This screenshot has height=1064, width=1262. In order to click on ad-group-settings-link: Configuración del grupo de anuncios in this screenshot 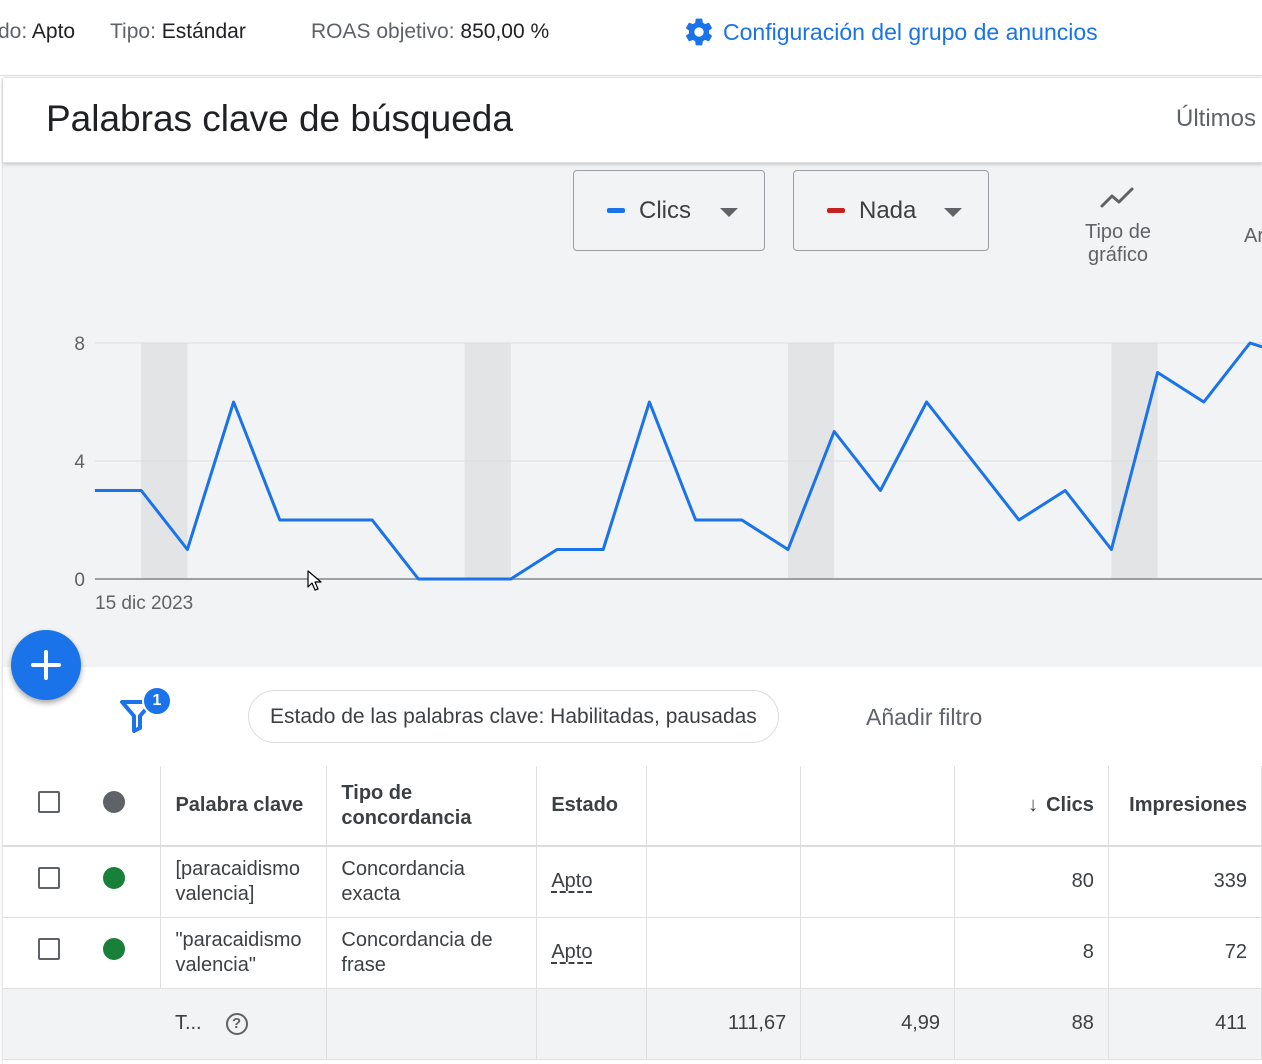, I will do `click(890, 32)`.